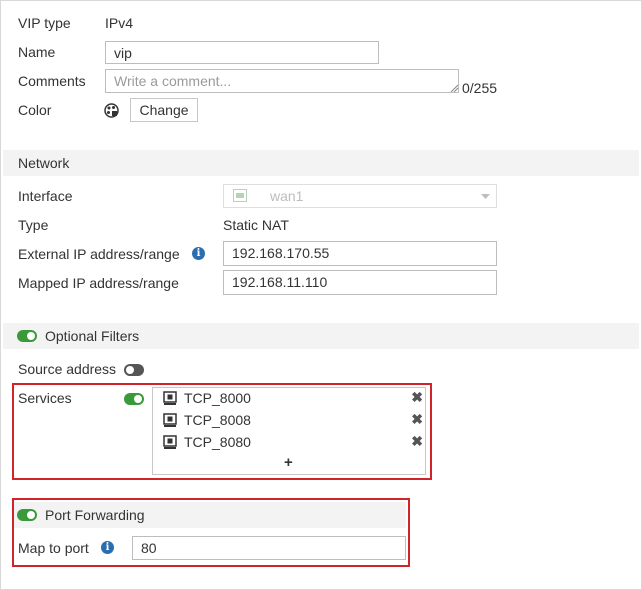 Image resolution: width=642 pixels, height=590 pixels. I want to click on network-section-title: Network, so click(44, 163).